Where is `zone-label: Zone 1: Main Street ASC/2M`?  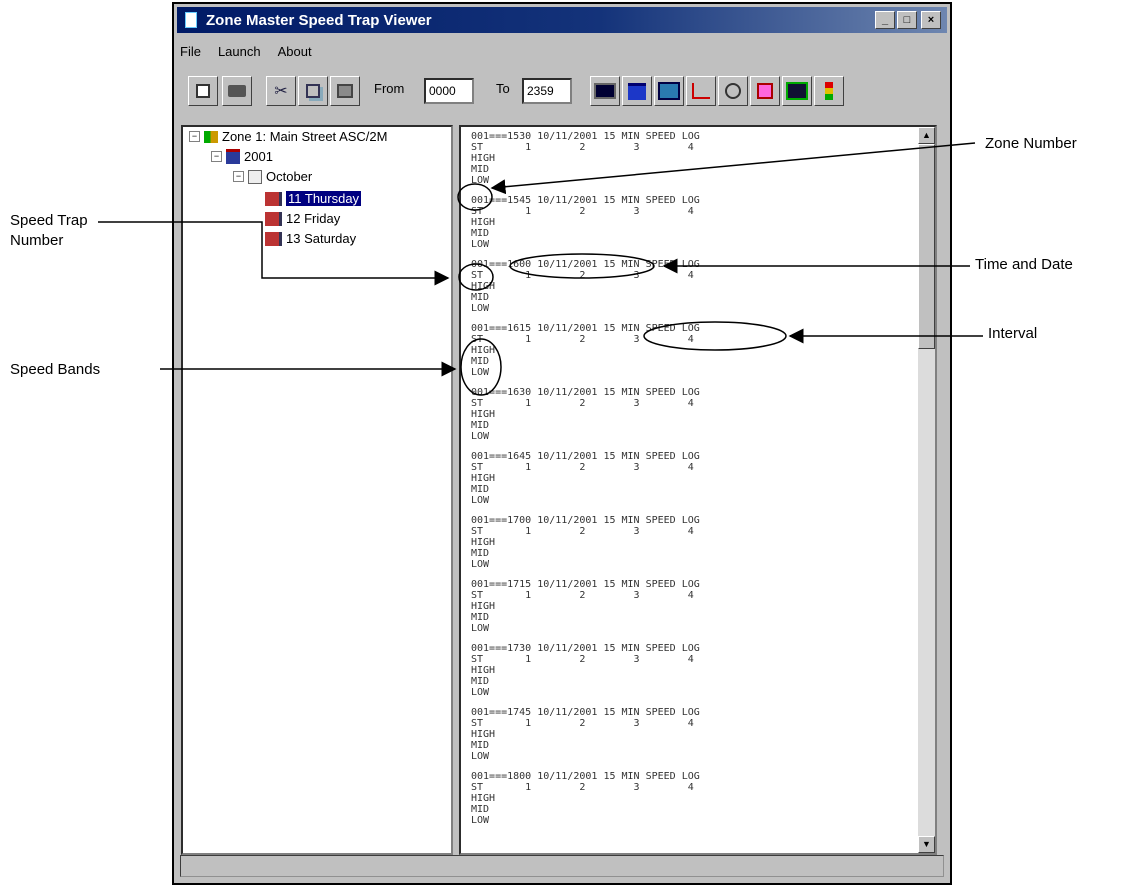
zone-label: Zone 1: Main Street ASC/2M is located at coordinates (305, 136).